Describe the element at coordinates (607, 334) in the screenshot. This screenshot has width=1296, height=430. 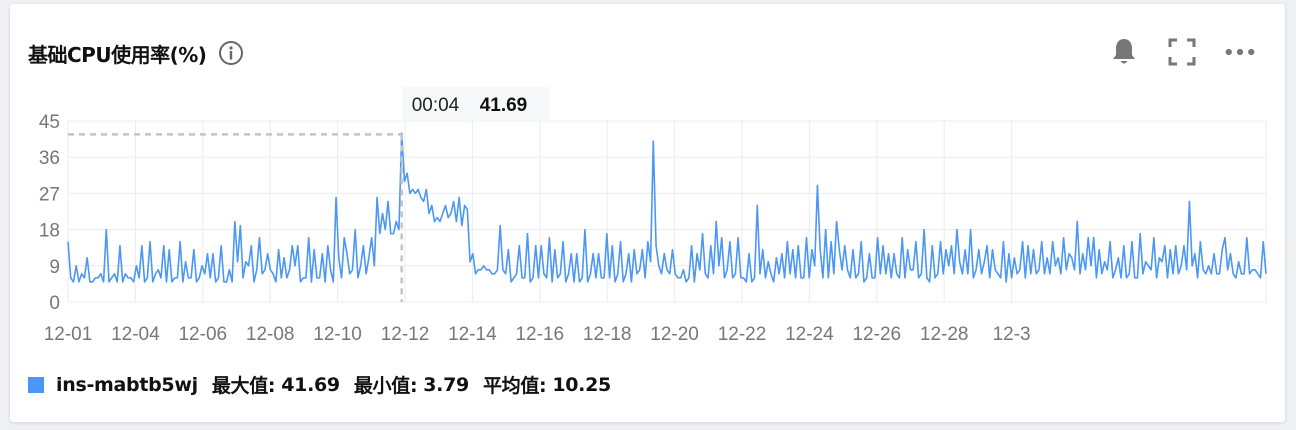
I see `x-tick-label: 12-18` at that location.